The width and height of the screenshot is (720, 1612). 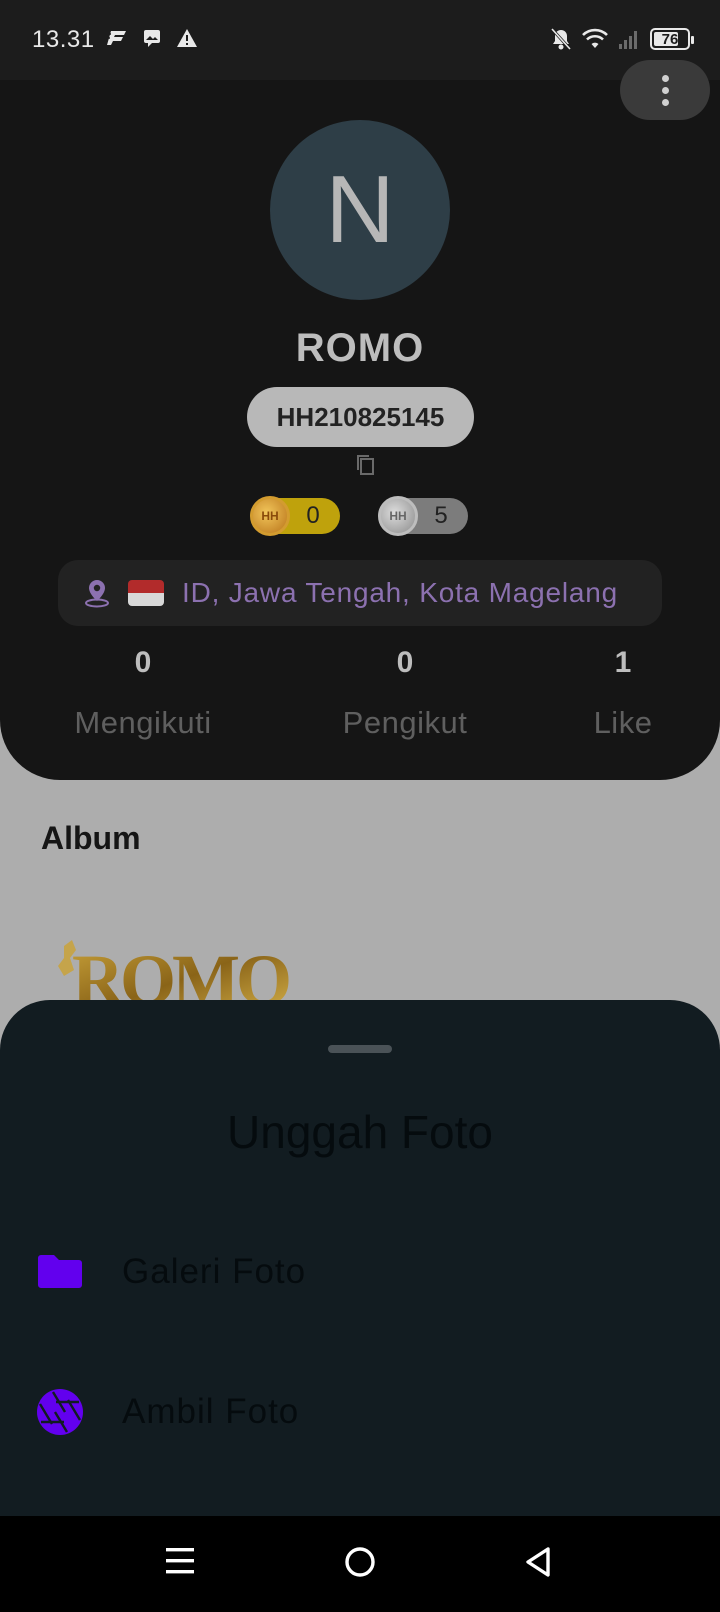 I want to click on romo-logo: ROMO, so click(x=174, y=970).